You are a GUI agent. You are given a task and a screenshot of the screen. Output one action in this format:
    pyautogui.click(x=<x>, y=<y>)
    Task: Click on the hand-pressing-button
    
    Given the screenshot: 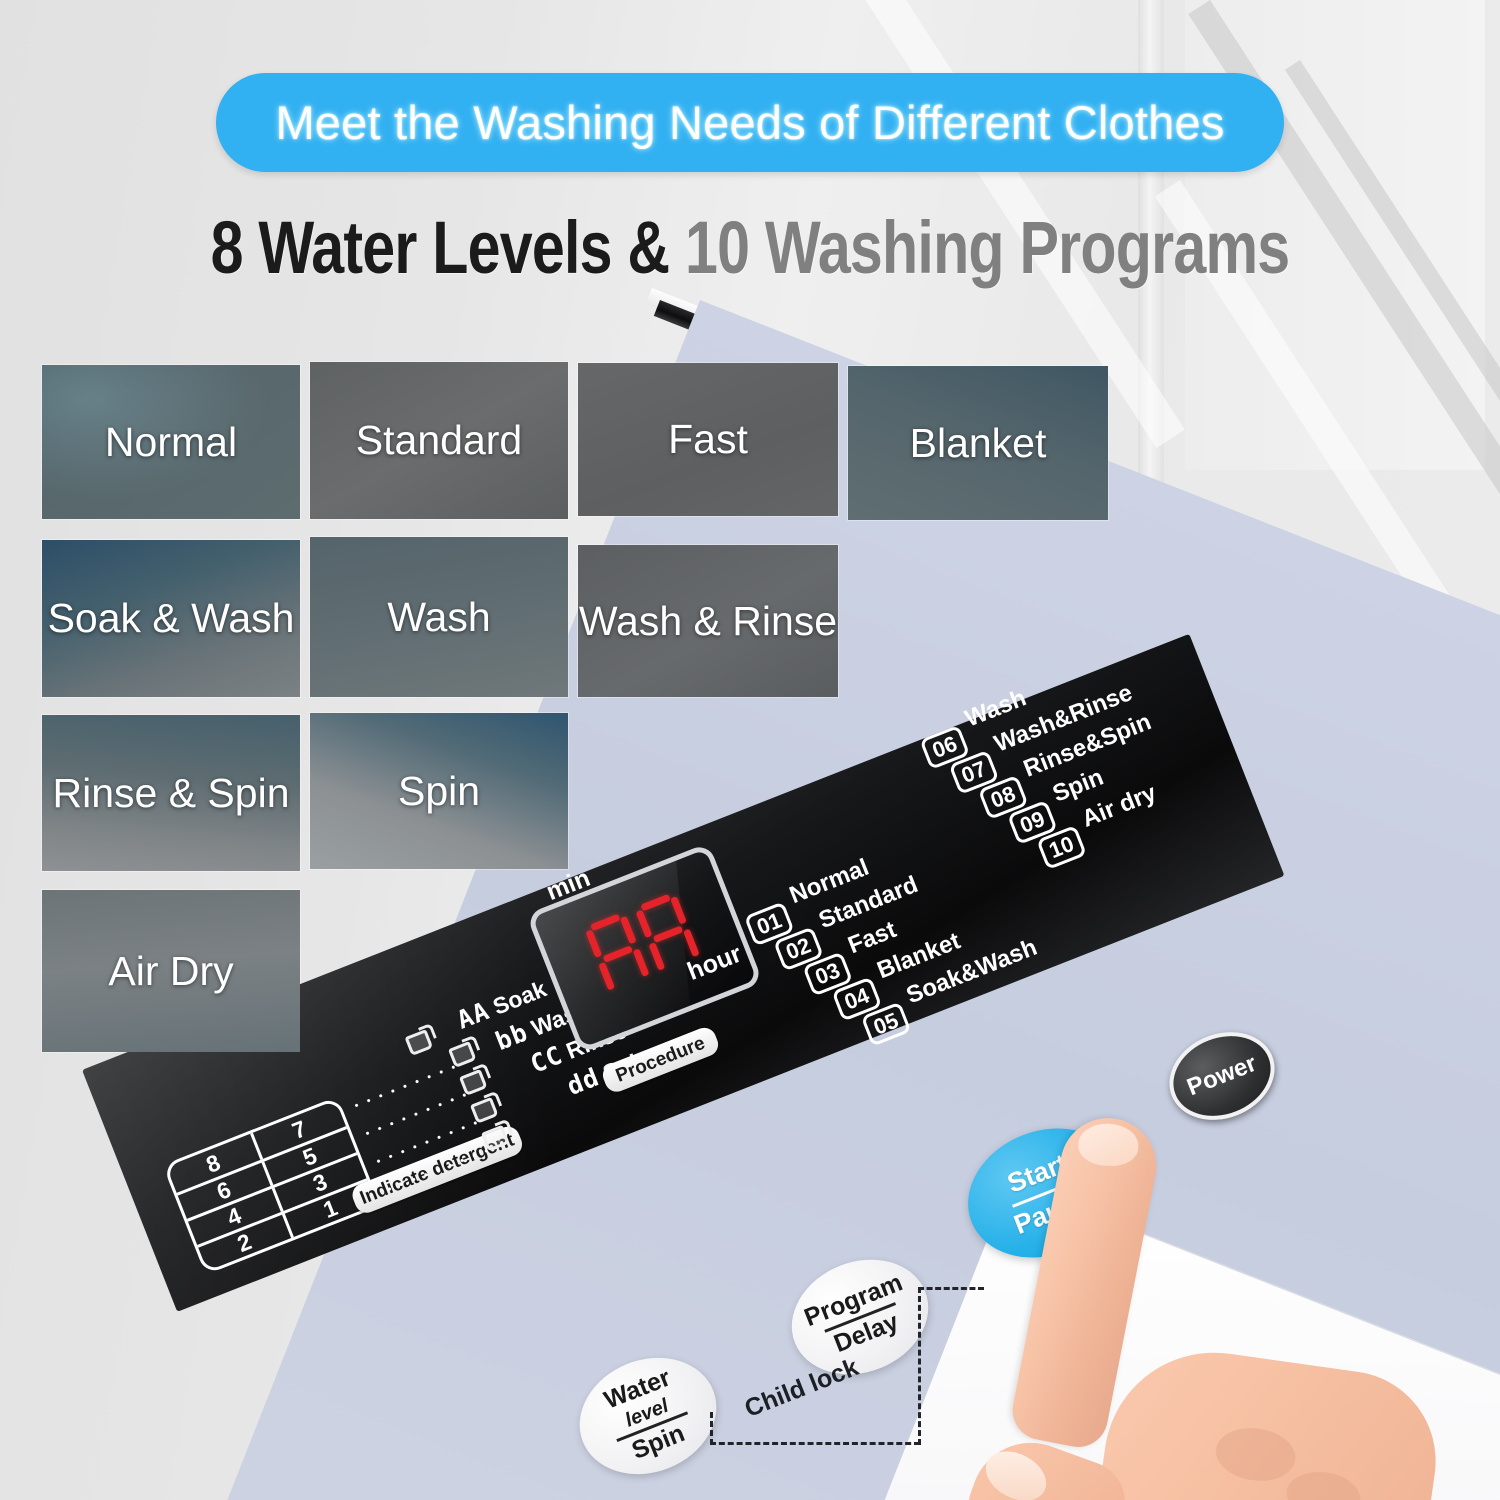 What is the action you would take?
    pyautogui.click(x=1227, y=1304)
    